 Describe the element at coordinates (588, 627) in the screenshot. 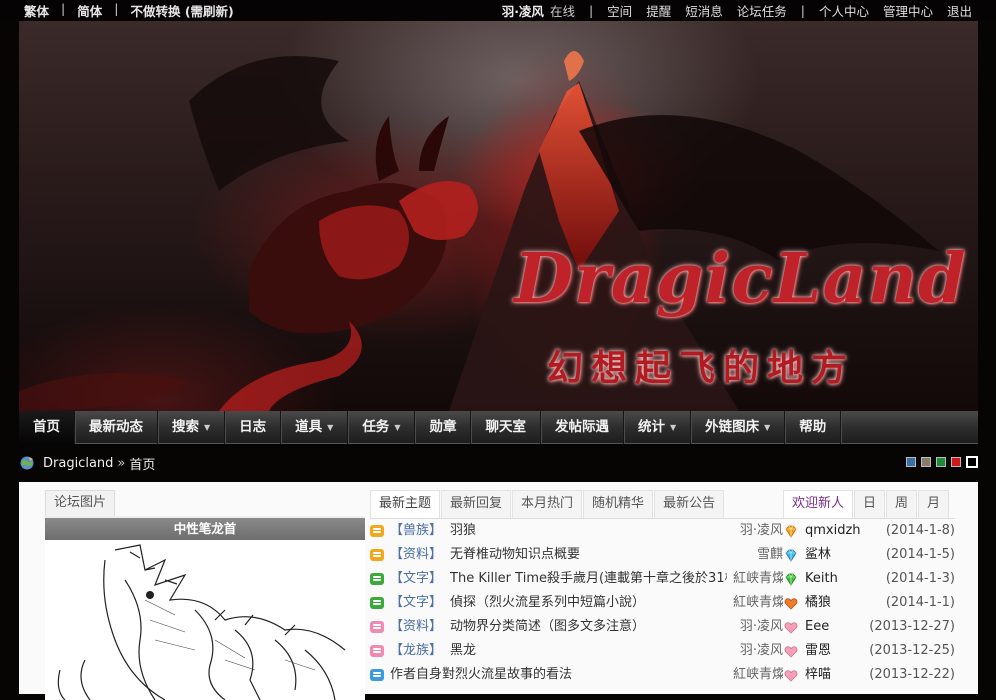

I see `thread-title-link: 动物界分类简述（图多文多注意）` at that location.